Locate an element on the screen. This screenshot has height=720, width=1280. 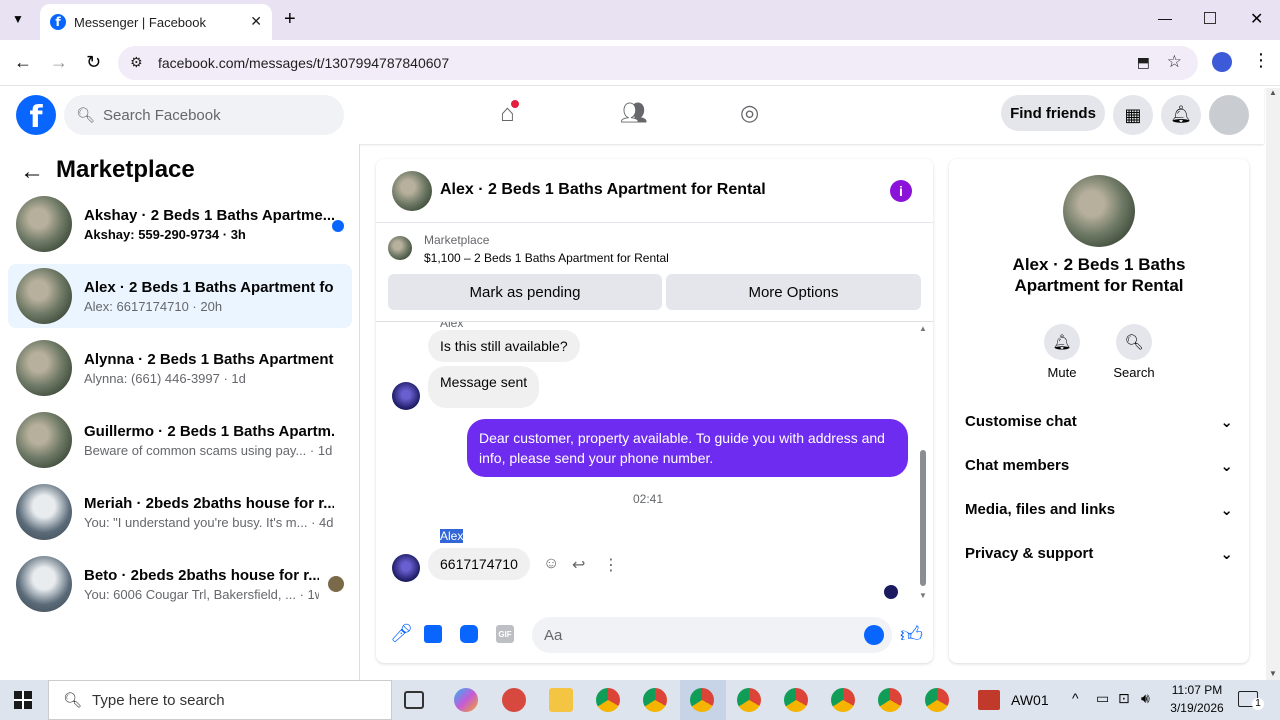
facebook-search-field: 🔍︎ Search Facebook is located at coordinates (204, 115).